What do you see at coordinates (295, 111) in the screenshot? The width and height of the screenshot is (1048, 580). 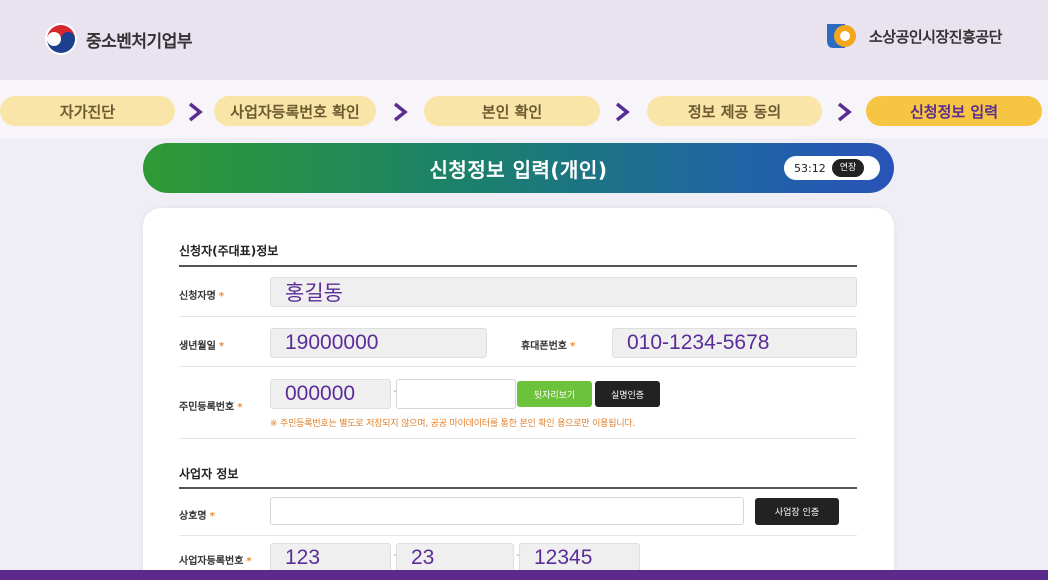 I see `step-business-number: 사업자등록번호 확인` at bounding box center [295, 111].